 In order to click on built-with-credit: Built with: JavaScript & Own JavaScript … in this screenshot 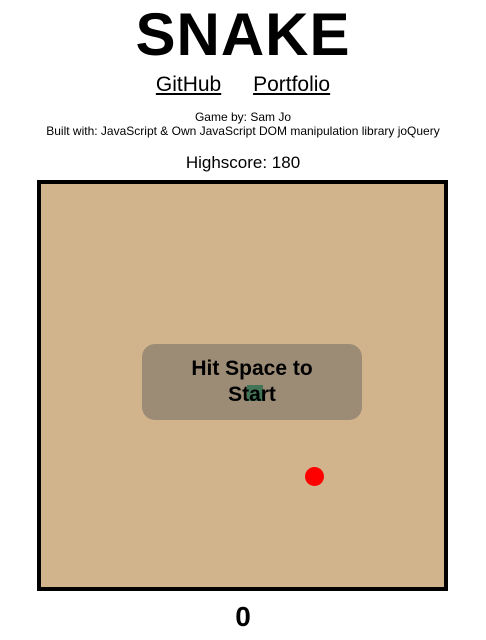, I will do `click(243, 131)`.